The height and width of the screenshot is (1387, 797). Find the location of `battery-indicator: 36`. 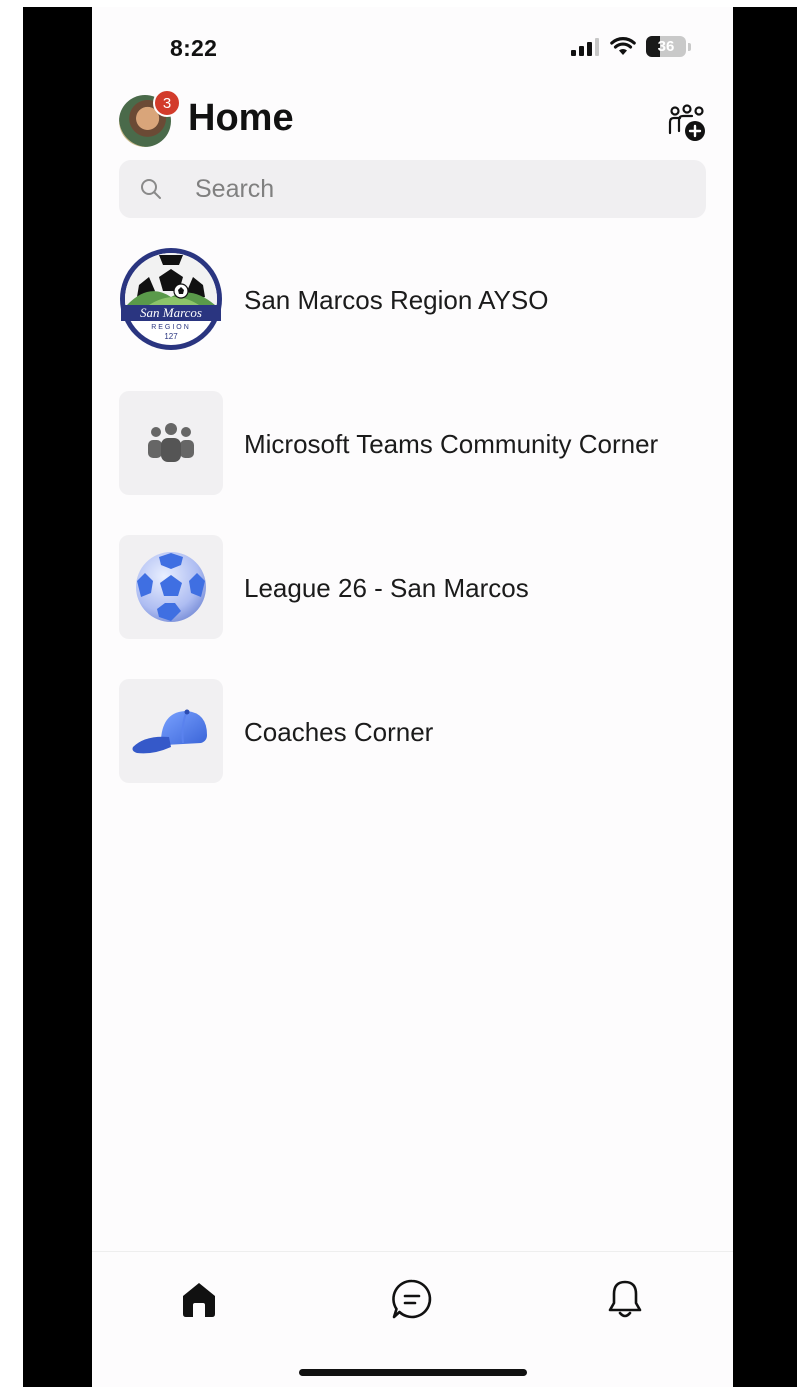

battery-indicator: 36 is located at coordinates (666, 46).